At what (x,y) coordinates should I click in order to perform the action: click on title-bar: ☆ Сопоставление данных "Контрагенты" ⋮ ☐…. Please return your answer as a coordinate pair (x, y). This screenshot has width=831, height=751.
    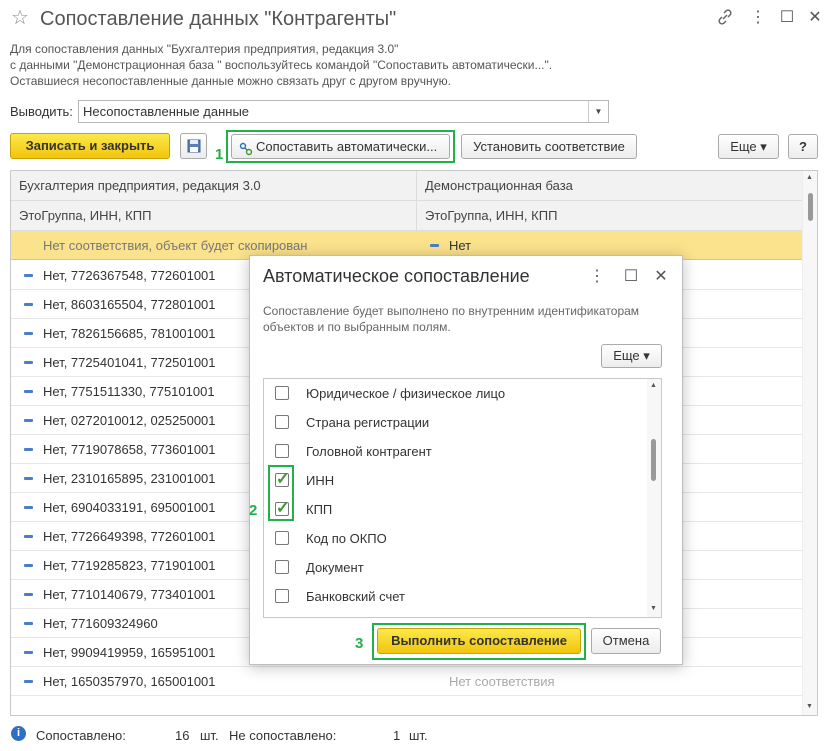
    Looking at the image, I should click on (415, 19).